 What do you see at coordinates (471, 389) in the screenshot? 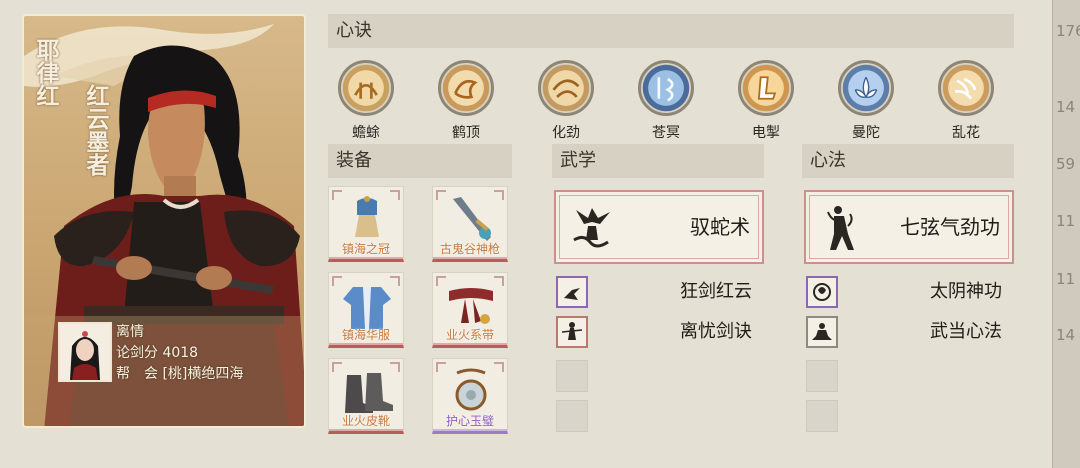
I see `jade-amulet-icon` at bounding box center [471, 389].